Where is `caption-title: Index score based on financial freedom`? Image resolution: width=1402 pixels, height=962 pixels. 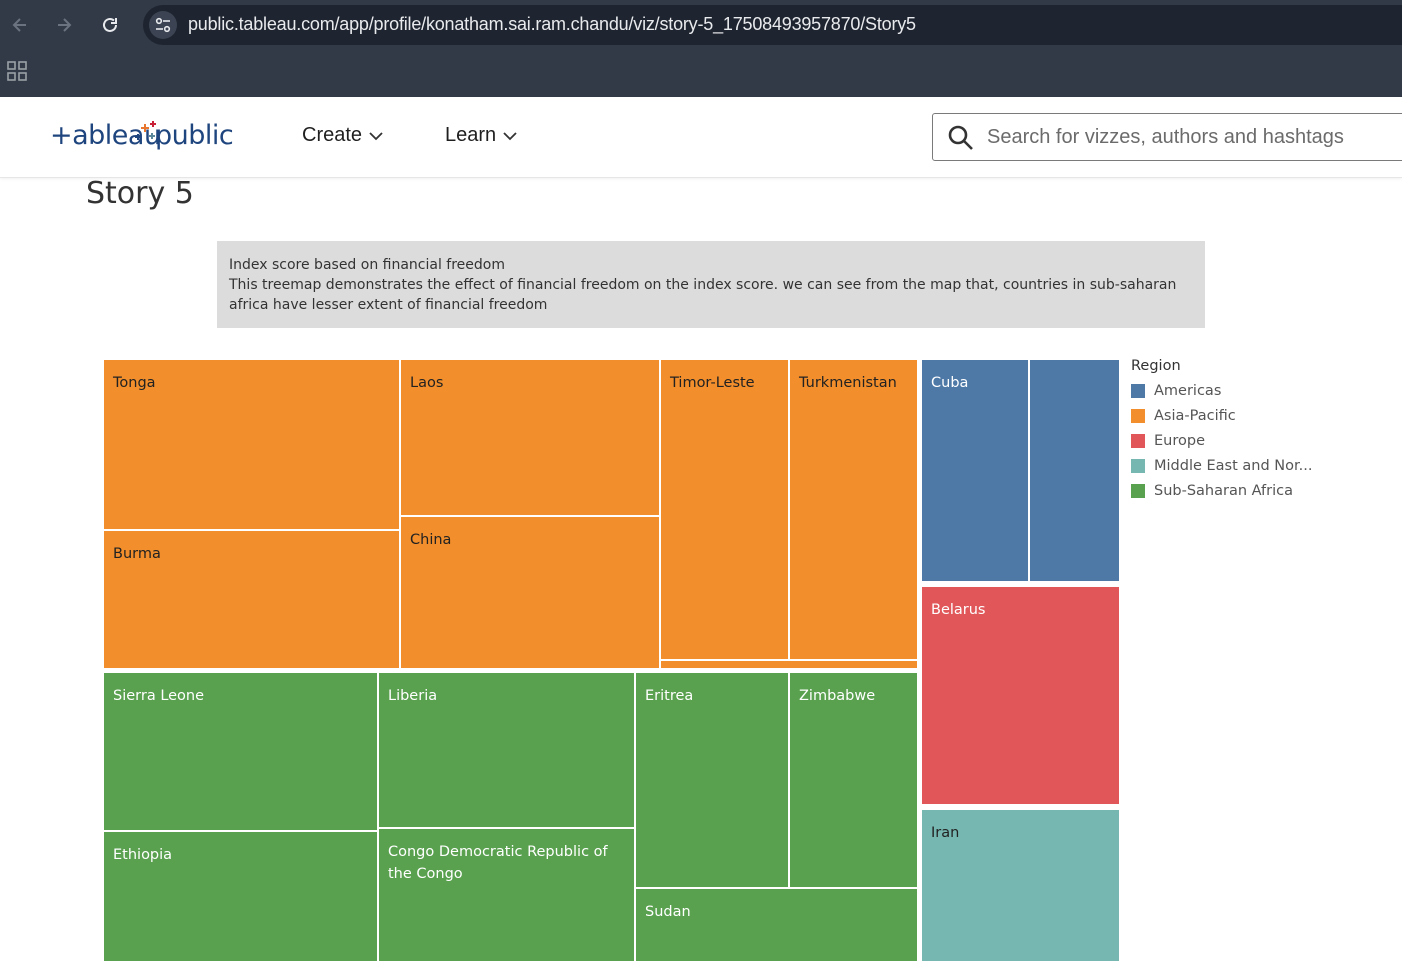 caption-title: Index score based on financial freedom is located at coordinates (367, 265).